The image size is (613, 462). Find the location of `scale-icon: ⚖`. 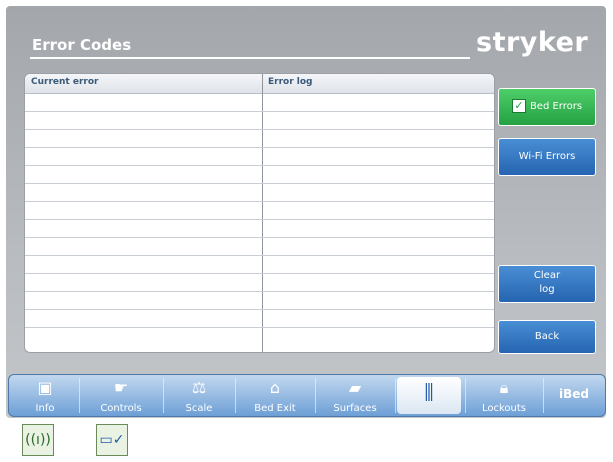

scale-icon: ⚖ is located at coordinates (199, 387).